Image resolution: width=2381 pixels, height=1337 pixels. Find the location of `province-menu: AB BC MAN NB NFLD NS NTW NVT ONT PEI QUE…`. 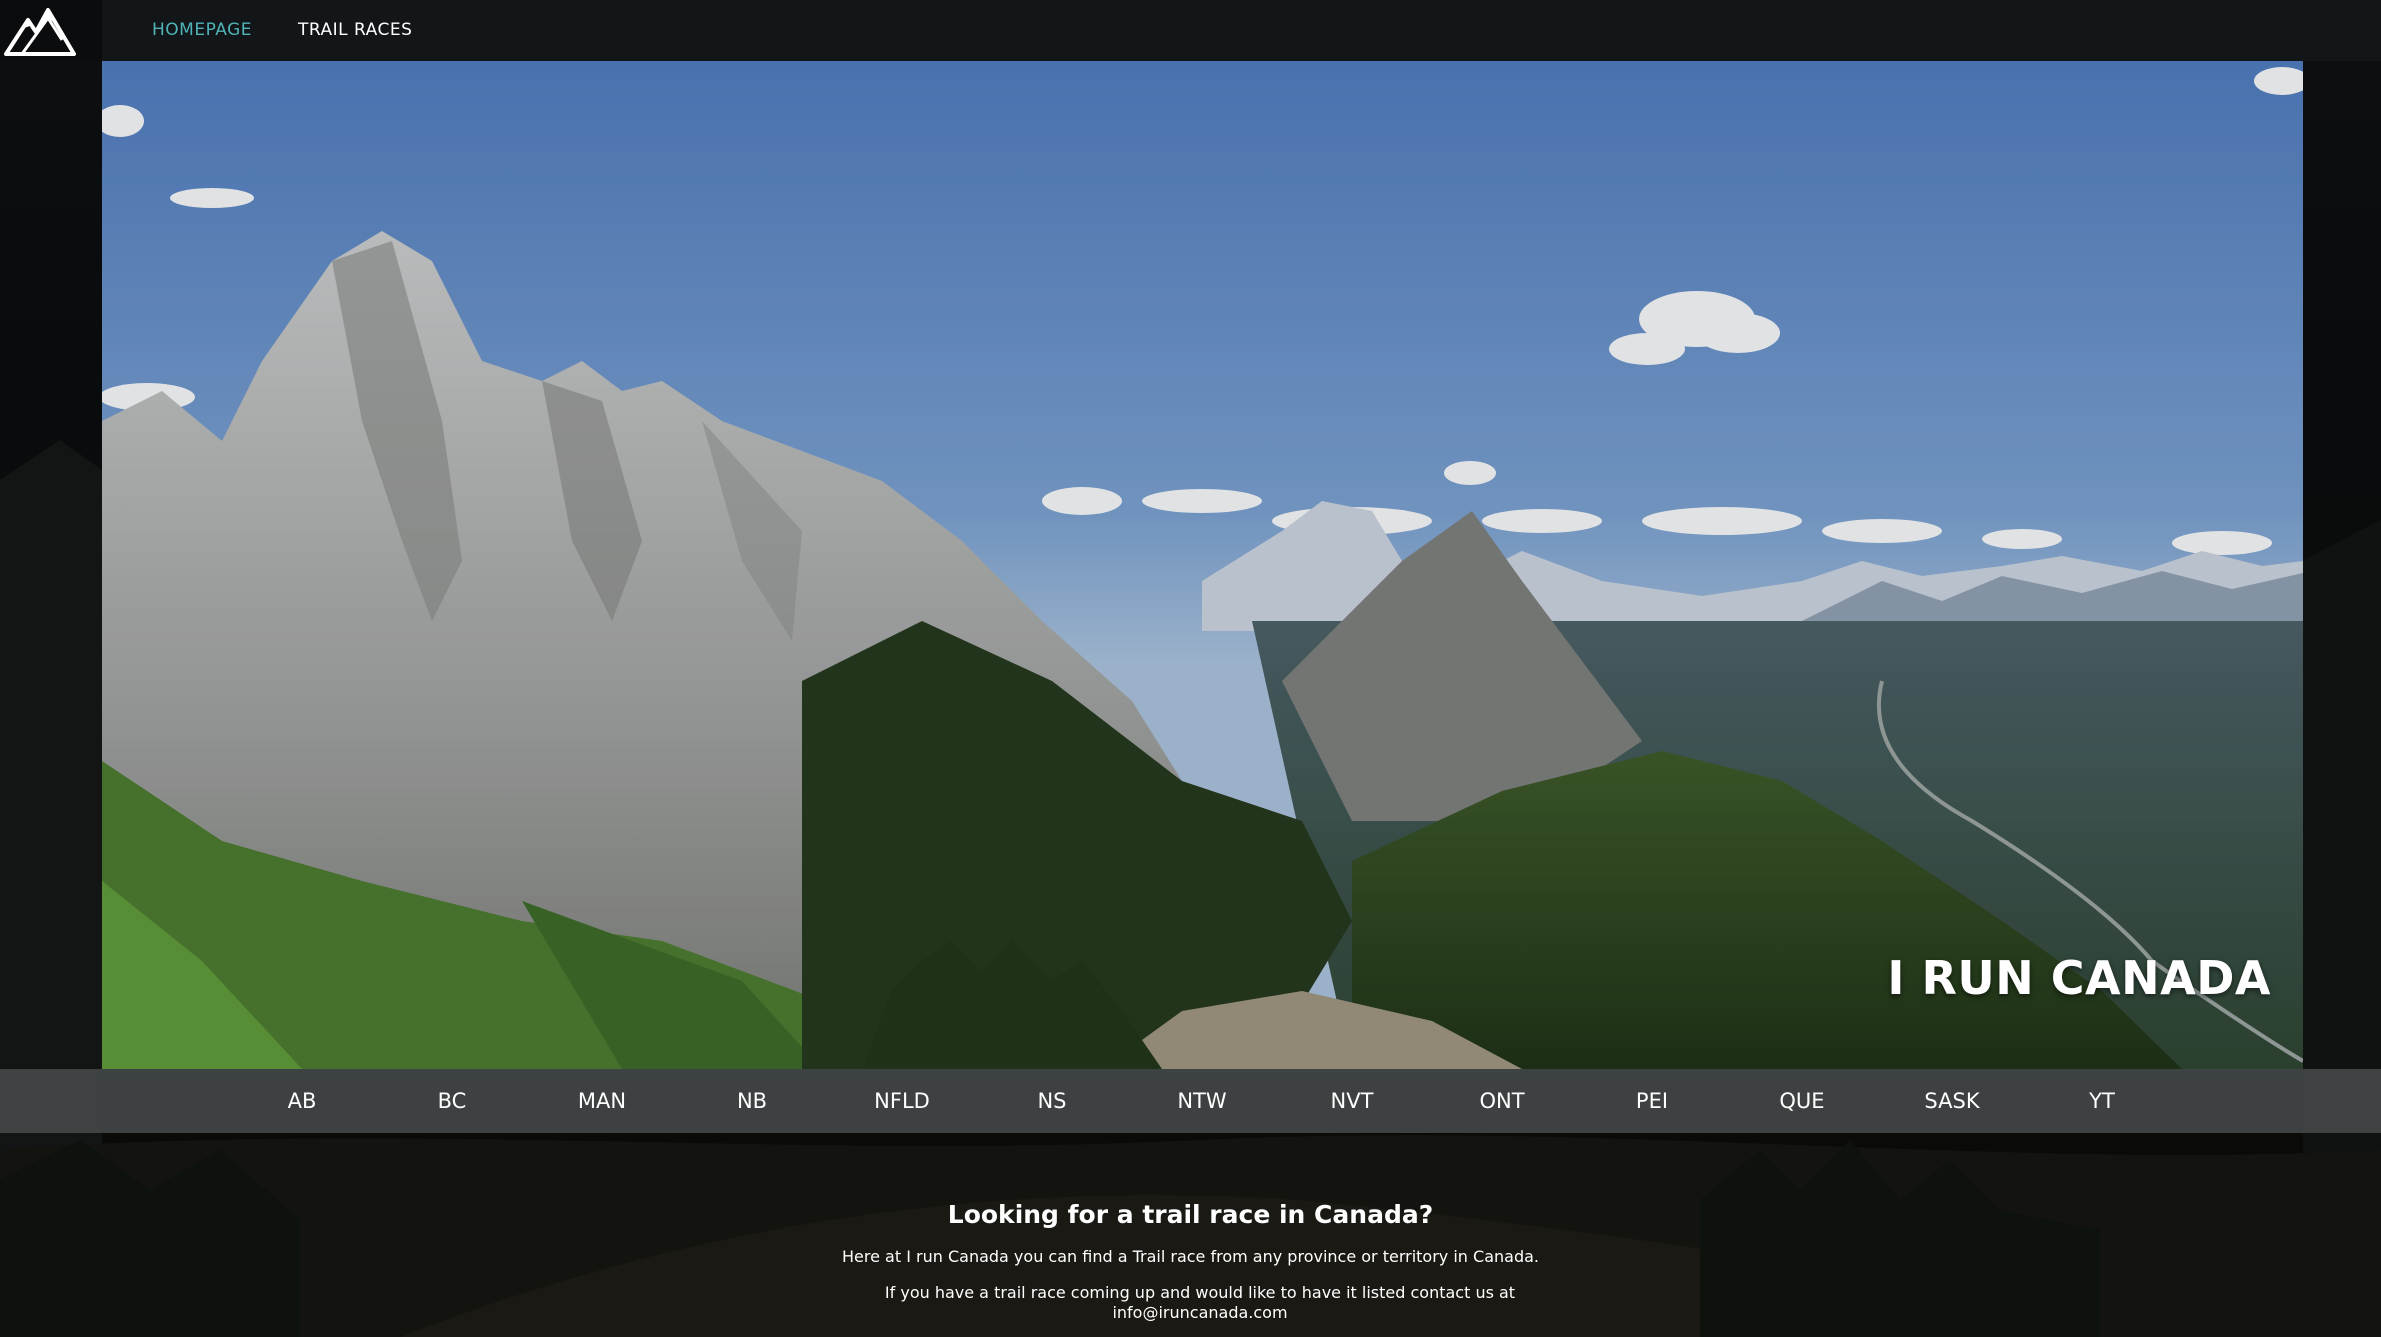

province-menu: AB BC MAN NB NFLD NS NTW NVT ONT PEI QUE… is located at coordinates (1190, 1101).